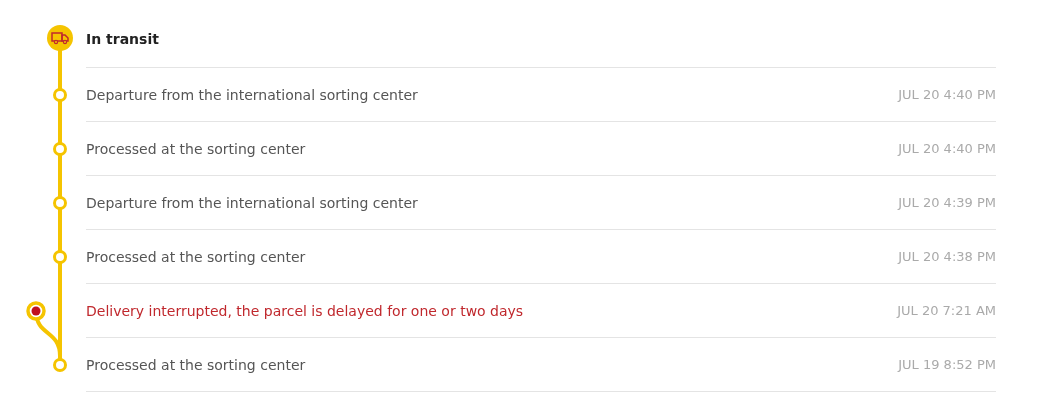  I want to click on status-title: In transit, so click(122, 38).